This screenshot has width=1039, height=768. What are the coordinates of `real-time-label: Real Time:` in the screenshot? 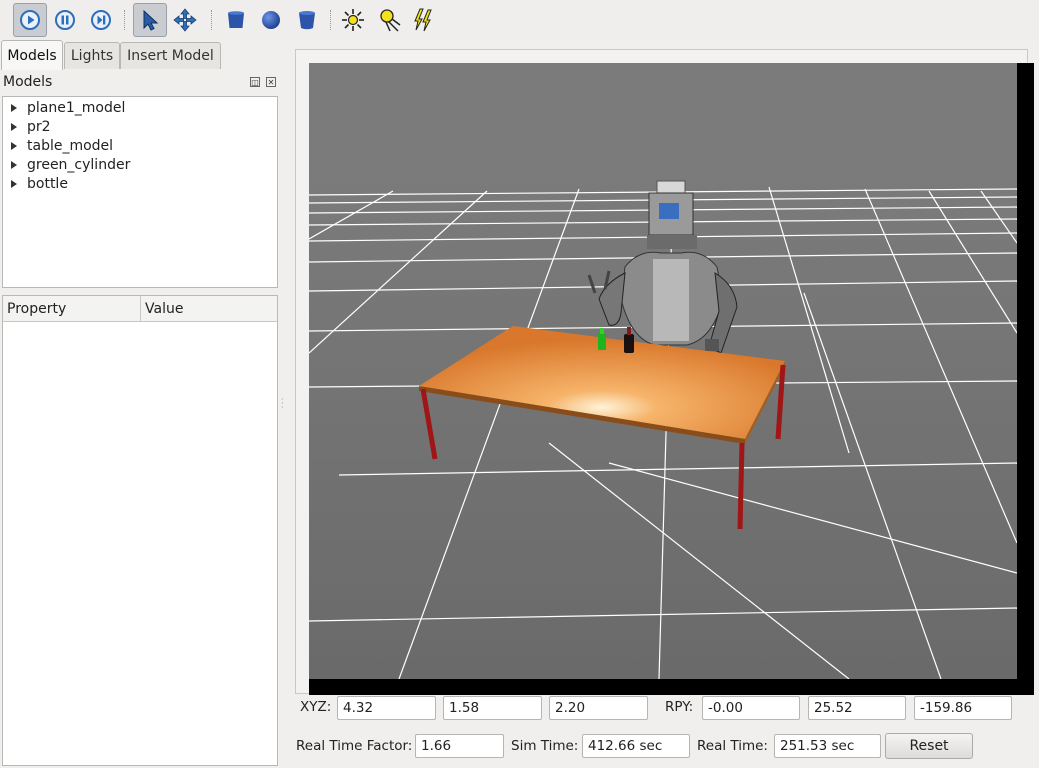 It's located at (732, 746).